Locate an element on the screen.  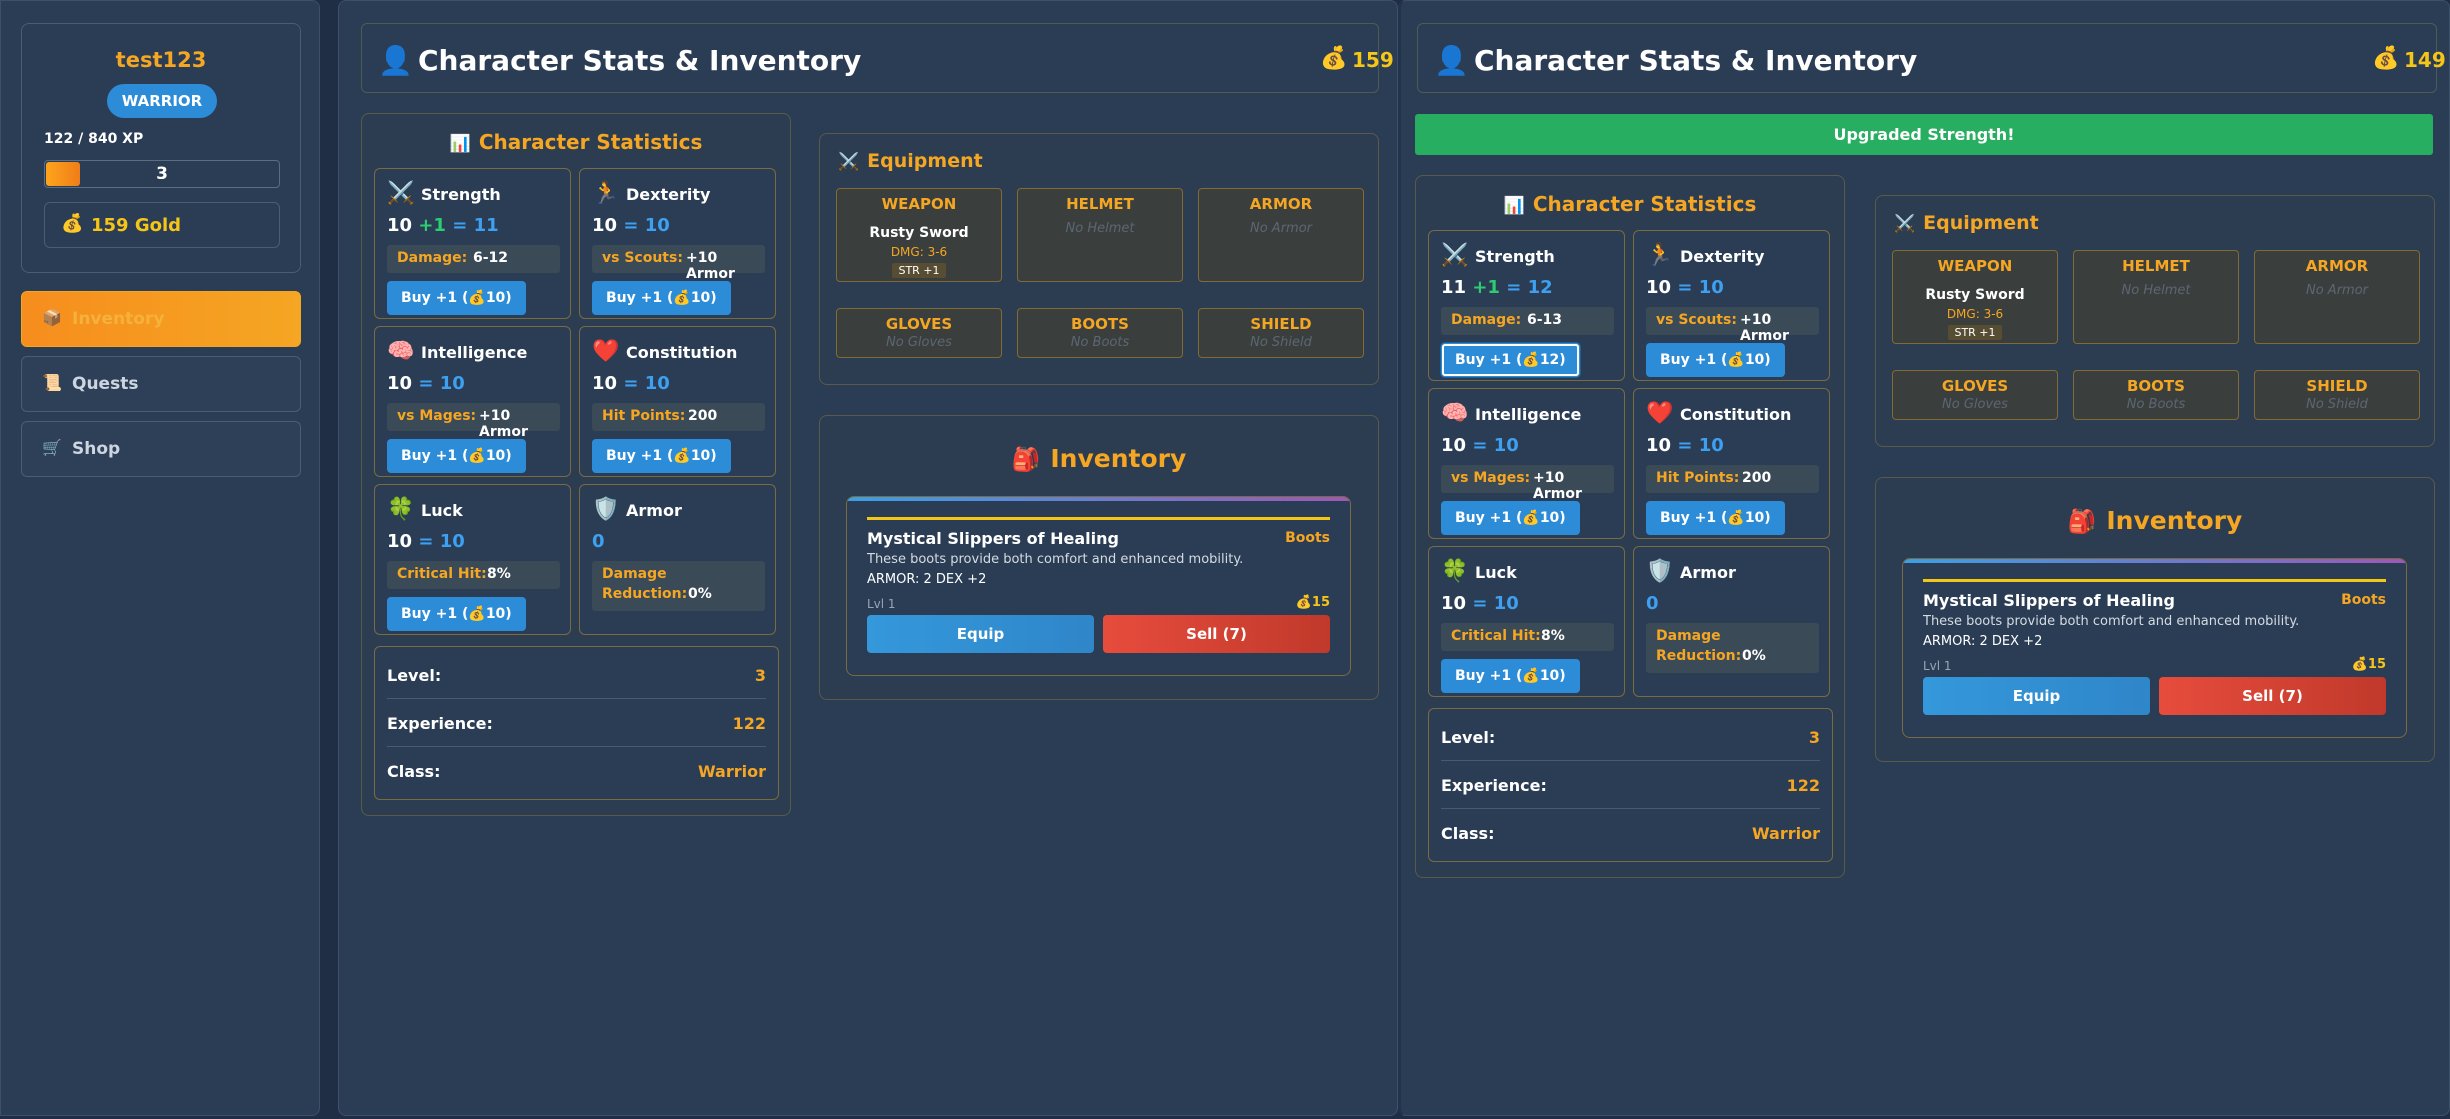
item-divider is located at coordinates (2154, 580).